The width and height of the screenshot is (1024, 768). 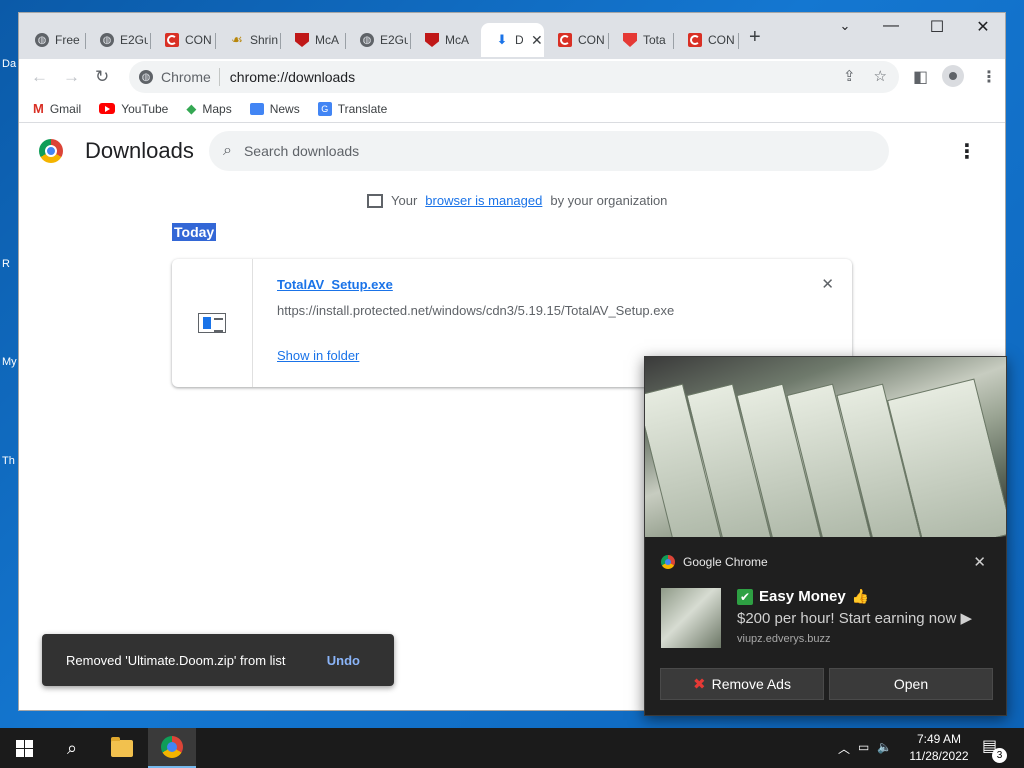 I want to click on notification-domain: viupz.edverys.buzz, so click(x=784, y=639).